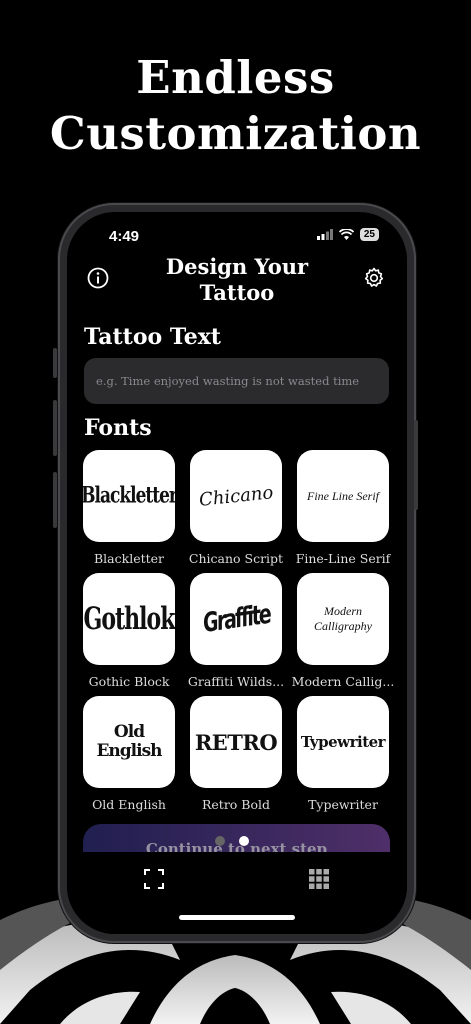  I want to click on page-title: Design Your Tattoo, so click(237, 280).